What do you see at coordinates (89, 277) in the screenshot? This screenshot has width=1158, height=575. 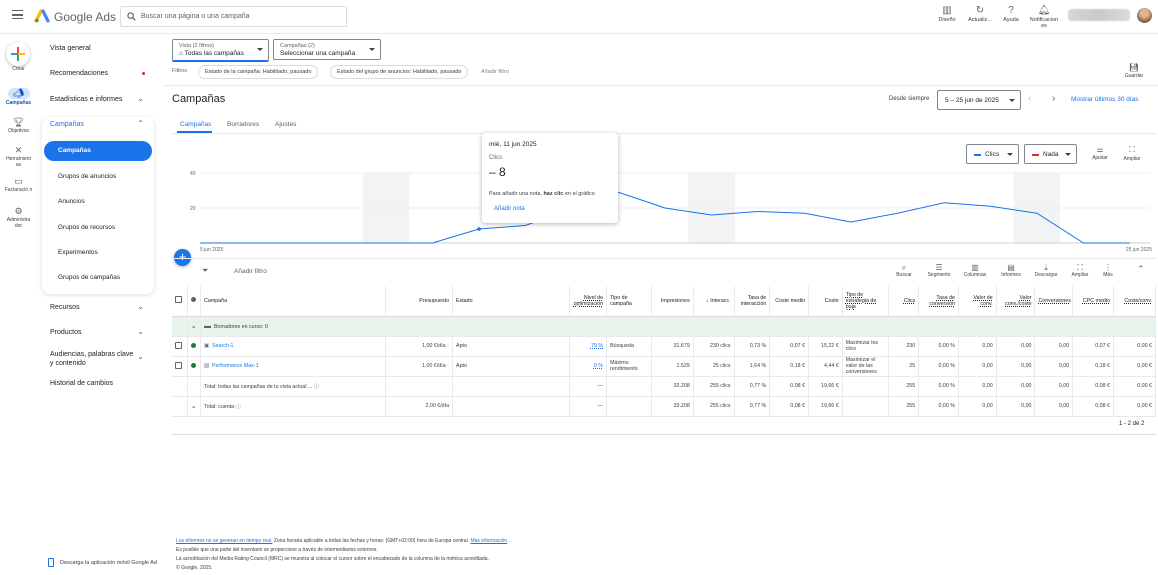 I see `nav-sub-grupos-campanas: Grupos de campañas` at bounding box center [89, 277].